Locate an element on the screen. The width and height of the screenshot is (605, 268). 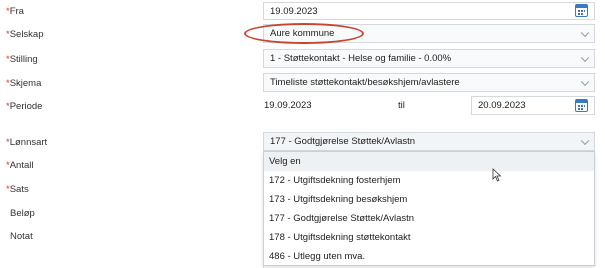
fra-label: *Fra is located at coordinates (15, 11).